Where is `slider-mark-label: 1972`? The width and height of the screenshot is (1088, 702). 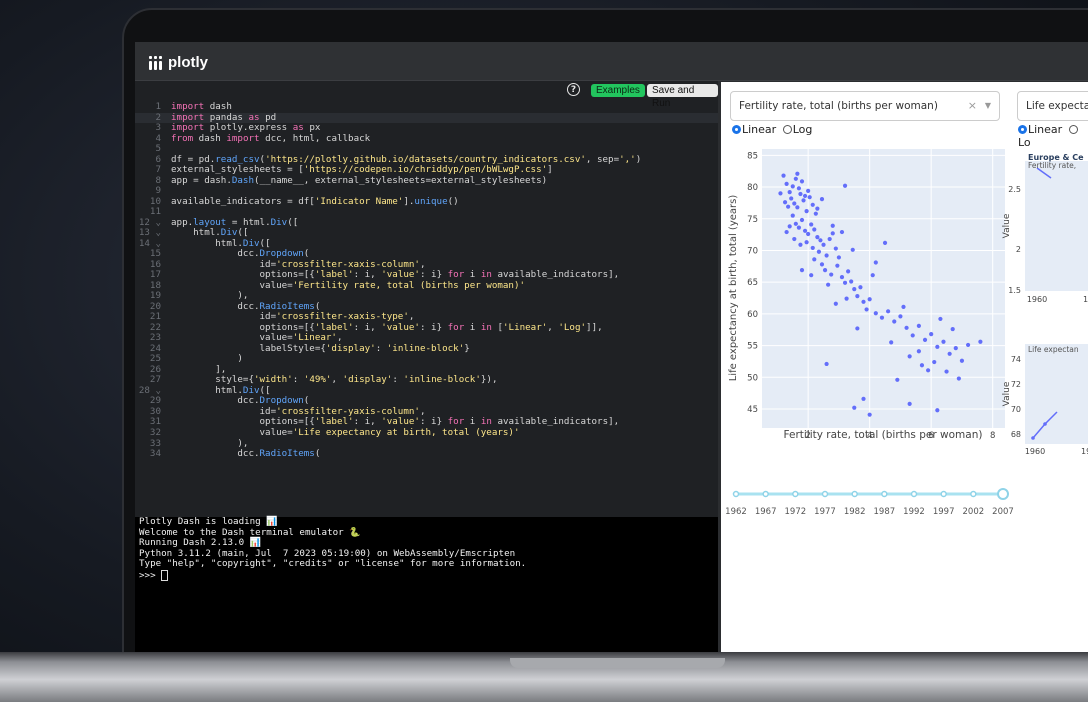
slider-mark-label: 1972 is located at coordinates (796, 512).